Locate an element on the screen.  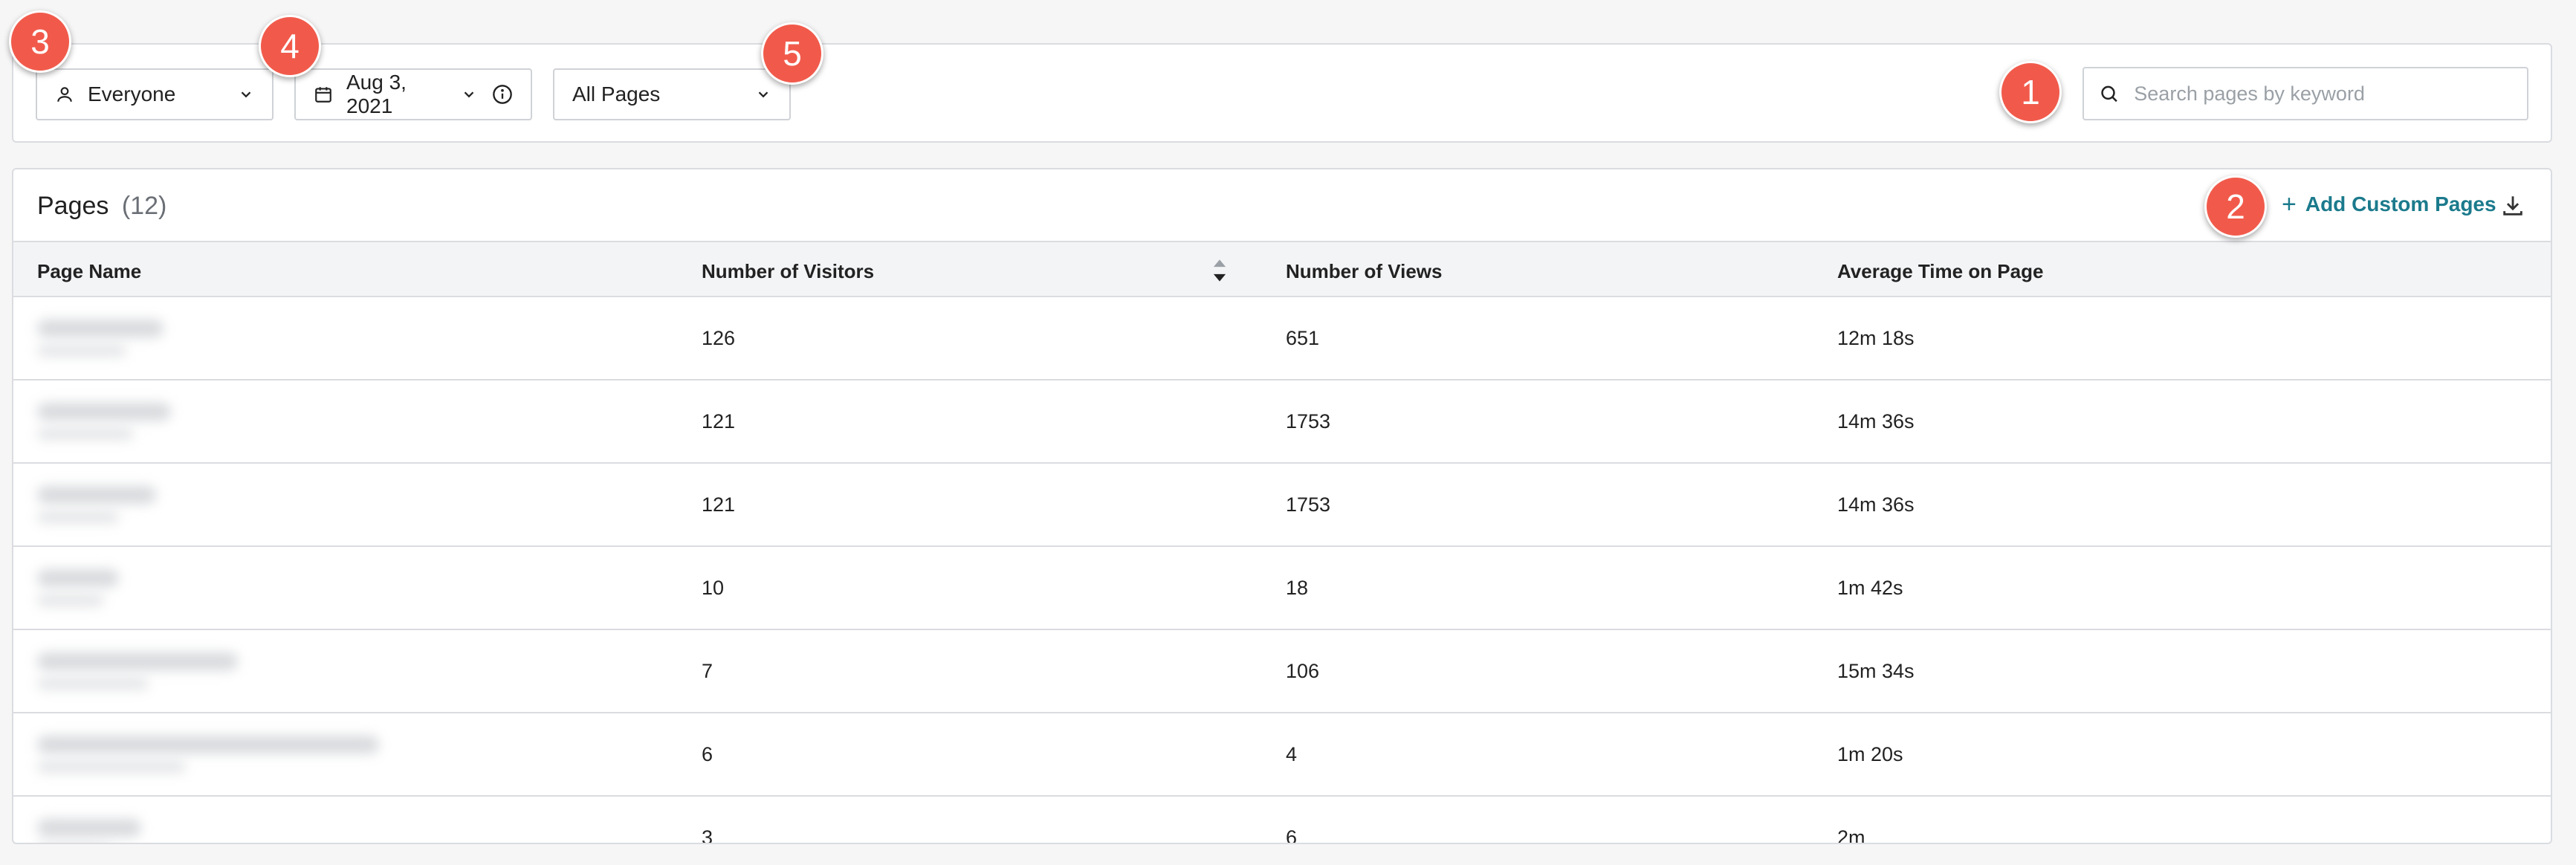
table-row: 7 106 15m 34s is located at coordinates (1282, 671).